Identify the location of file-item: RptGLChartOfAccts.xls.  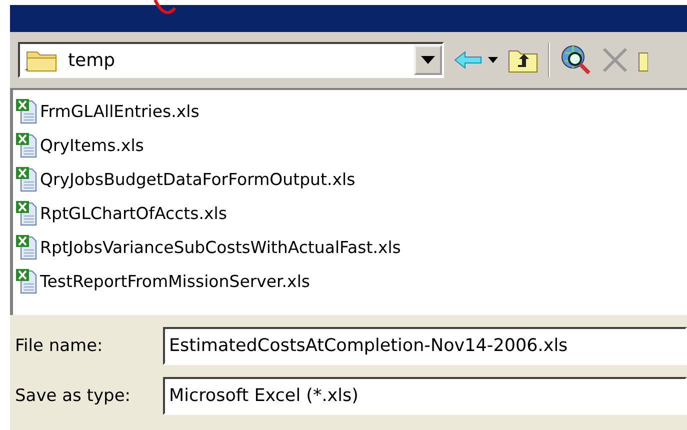
(350, 213).